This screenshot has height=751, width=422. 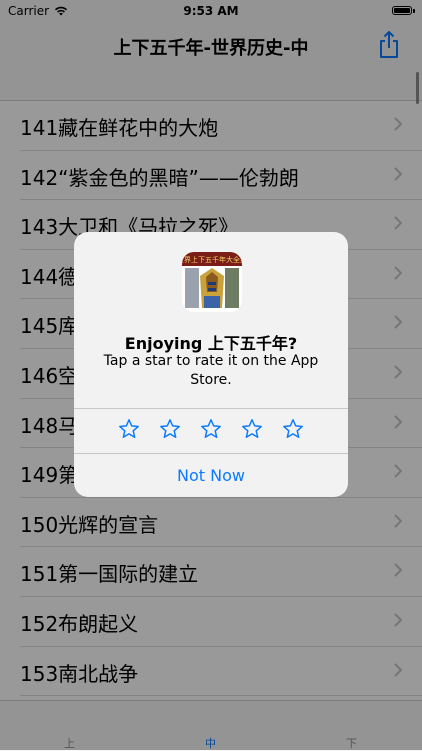 I want to click on star-rating, so click(x=211, y=433).